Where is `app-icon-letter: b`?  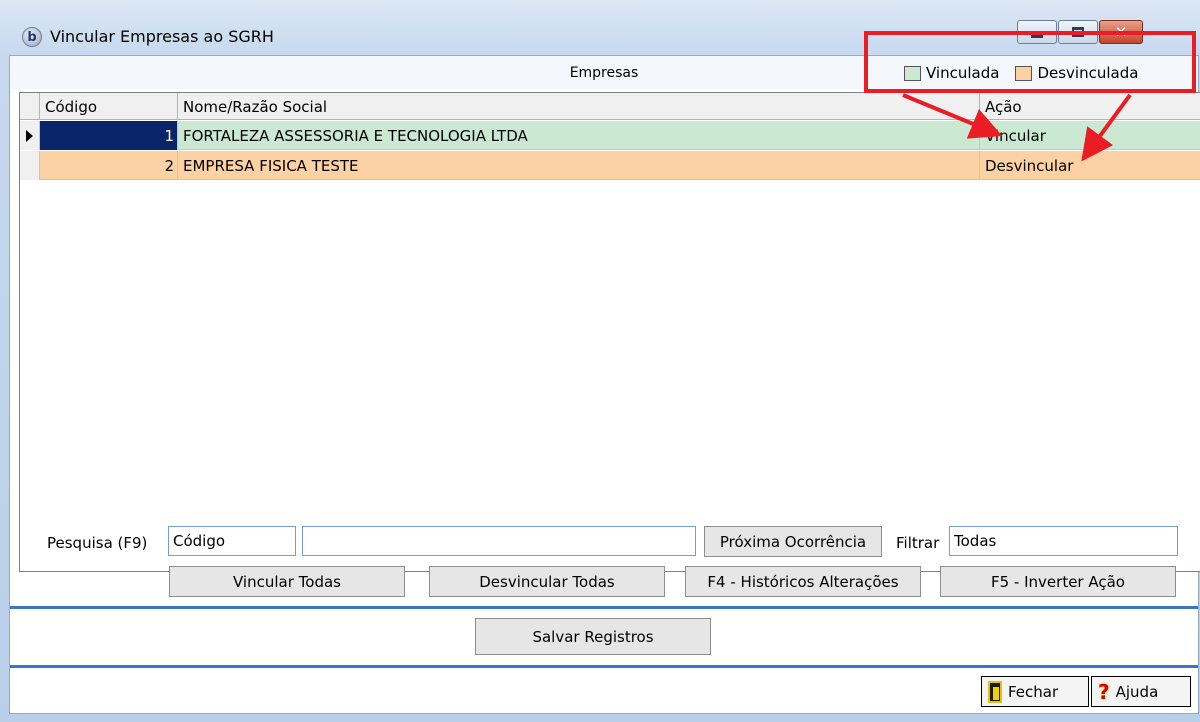 app-icon-letter: b is located at coordinates (32, 37).